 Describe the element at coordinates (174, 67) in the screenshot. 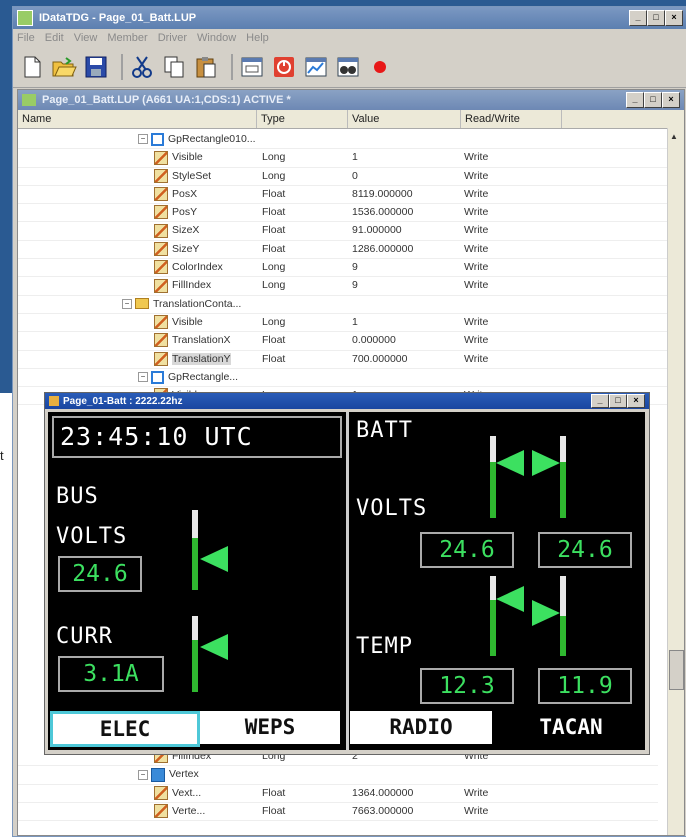

I see `copy-icon` at that location.